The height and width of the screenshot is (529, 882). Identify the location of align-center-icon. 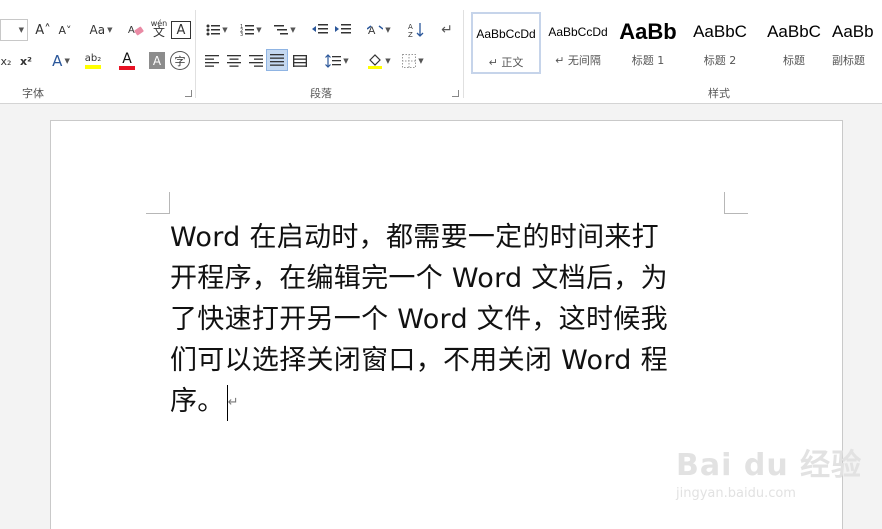
(234, 61).